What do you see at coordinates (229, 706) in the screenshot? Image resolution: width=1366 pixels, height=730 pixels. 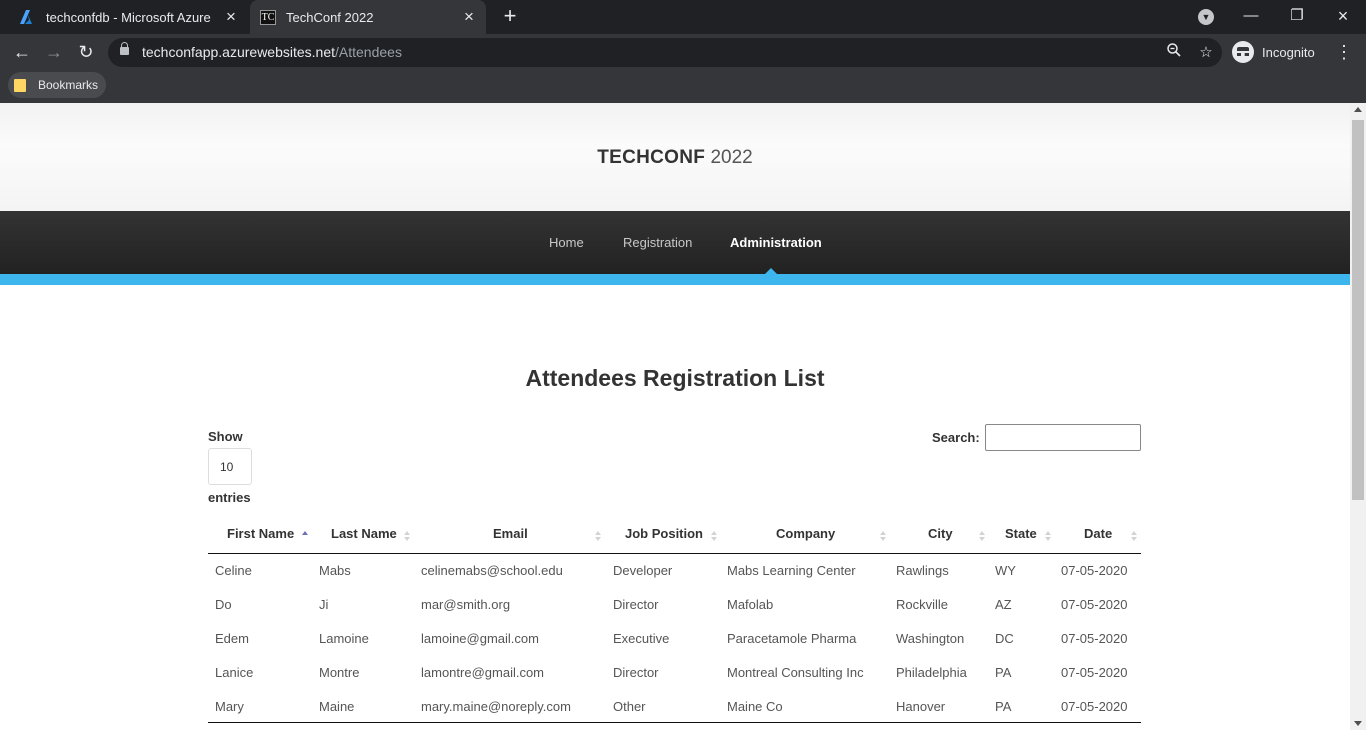 I see `cell-first-name: Mary` at bounding box center [229, 706].